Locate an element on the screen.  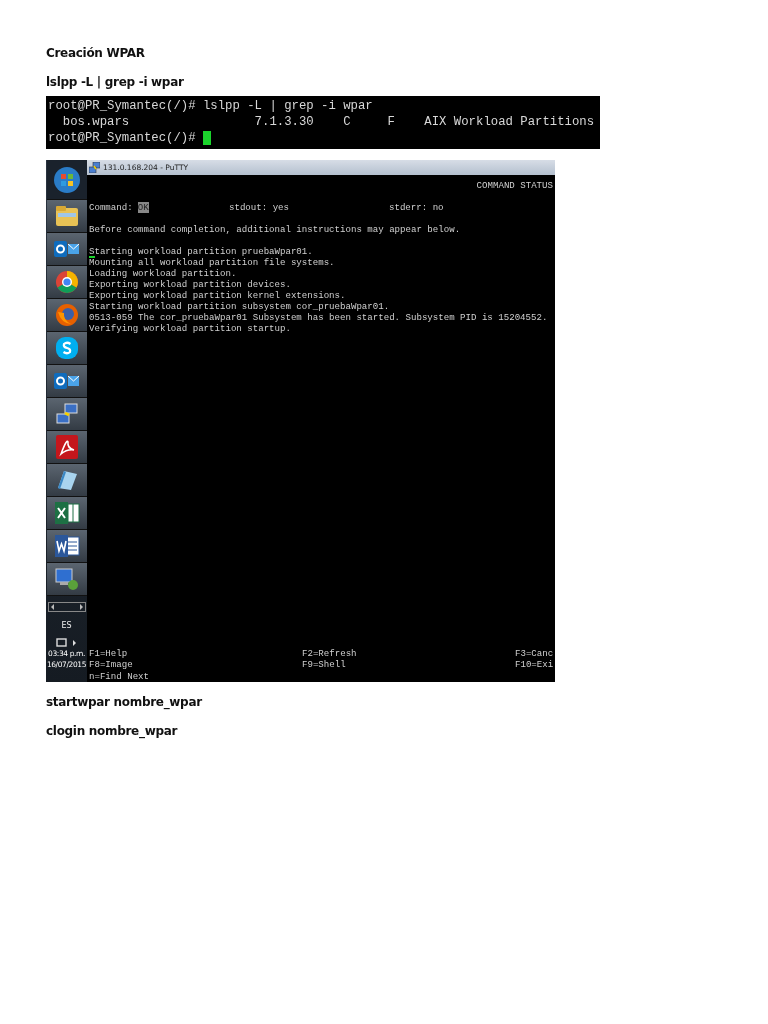
function-key-hint: F3=Canc is located at coordinates (534, 653).